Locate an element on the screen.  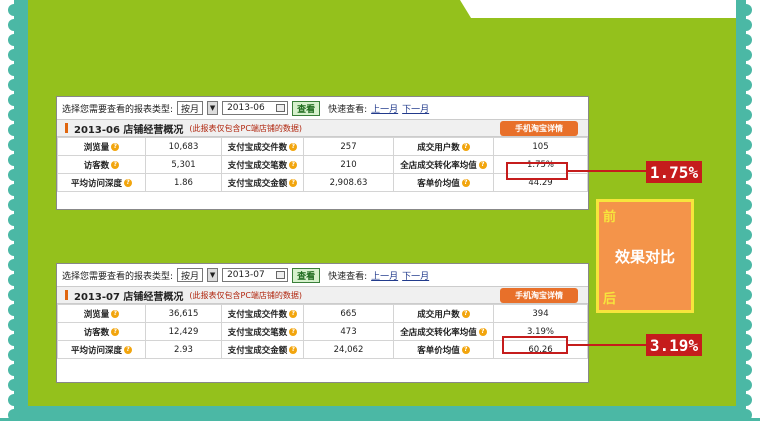
before-label: 前 is located at coordinates (610, 217).